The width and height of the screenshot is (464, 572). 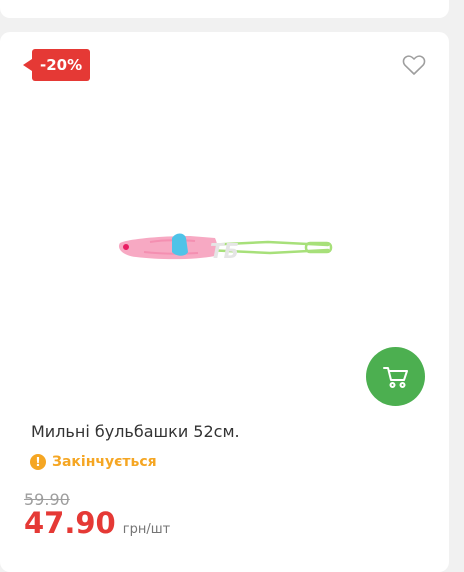 I want to click on stock-status-label: Закінчується, so click(x=104, y=462).